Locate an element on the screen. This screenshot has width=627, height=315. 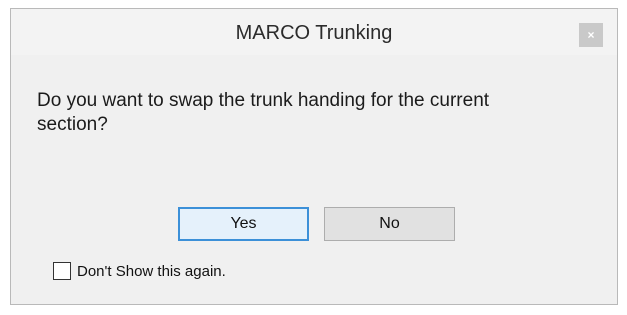
close-icon: × is located at coordinates (591, 35).